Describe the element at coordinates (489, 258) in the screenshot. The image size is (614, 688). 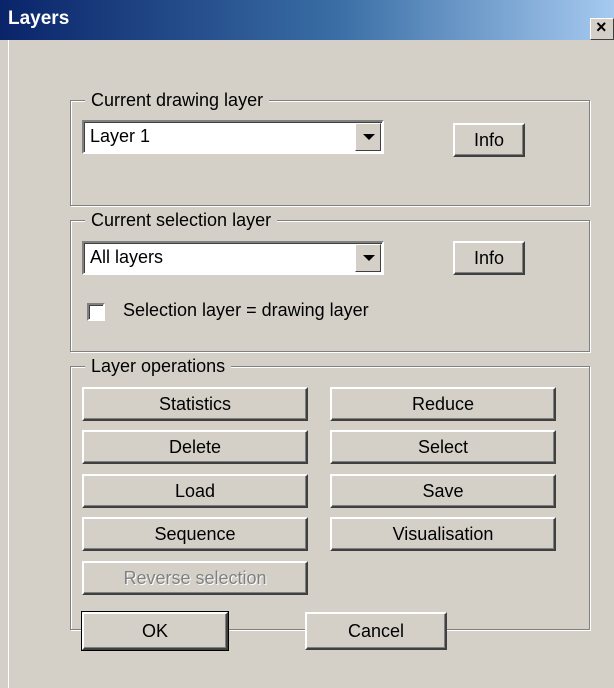
I see `selection-layer-info-button: Info` at that location.